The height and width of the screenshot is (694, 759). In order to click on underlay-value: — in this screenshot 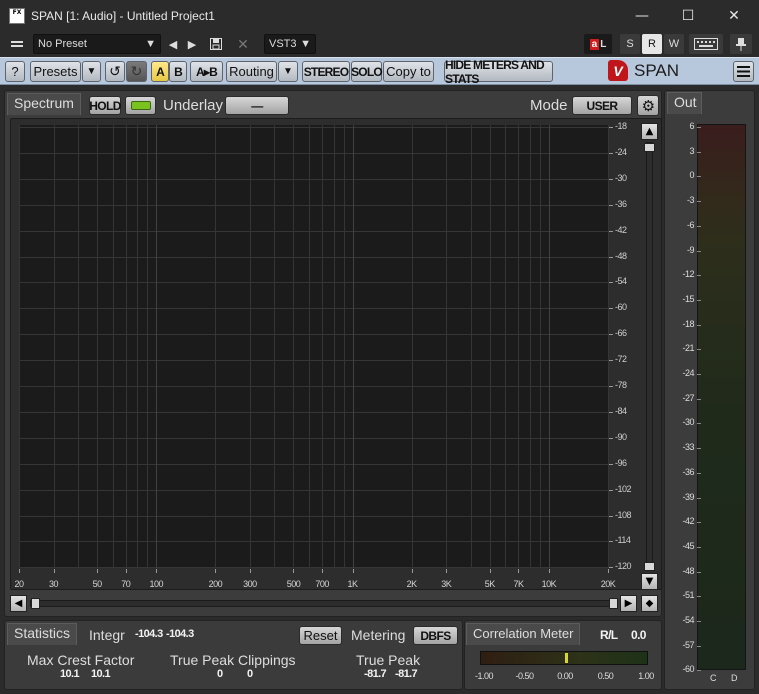, I will do `click(257, 105)`.